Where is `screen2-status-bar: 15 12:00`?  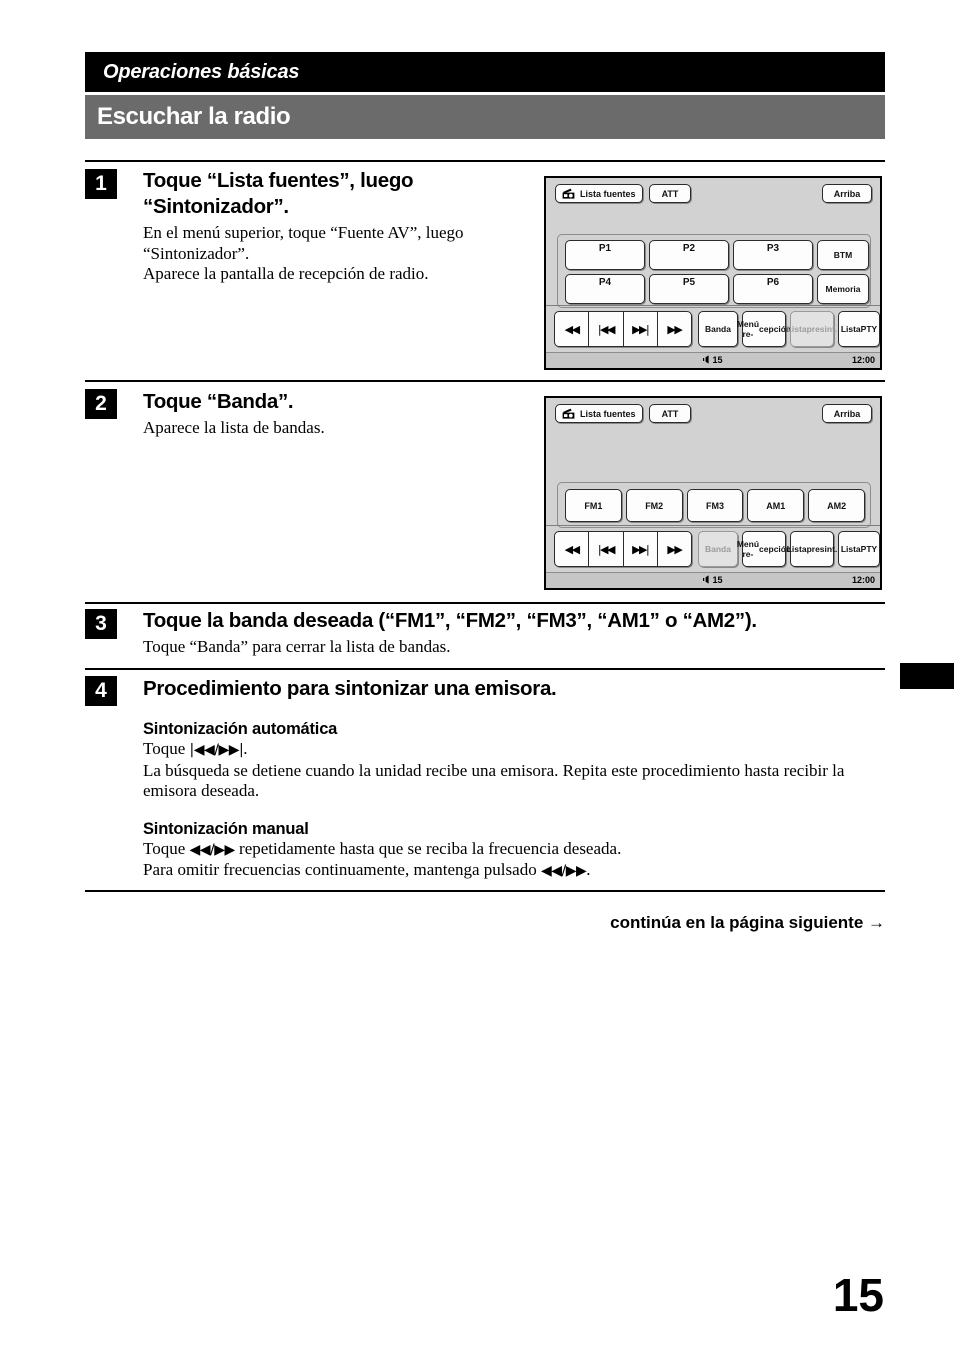 screen2-status-bar: 15 12:00 is located at coordinates (713, 580).